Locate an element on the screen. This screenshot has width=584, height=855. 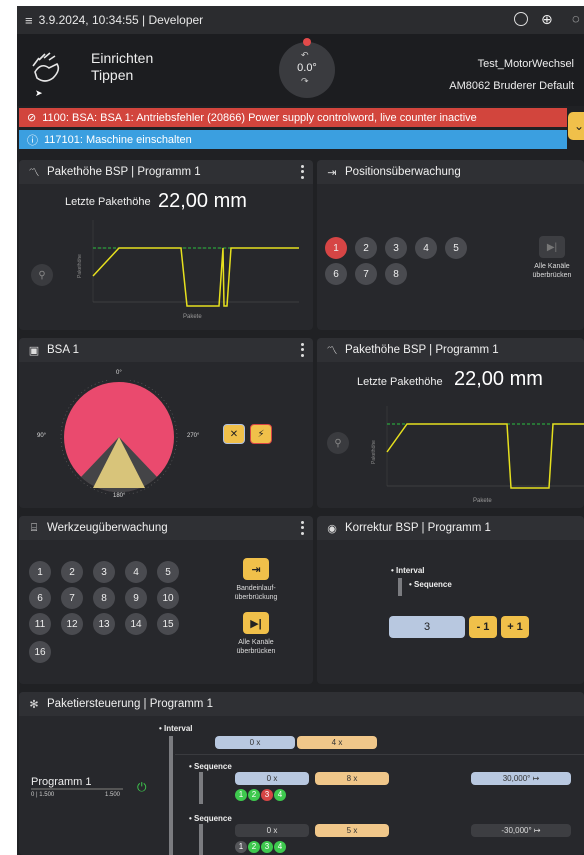
angle-right: 270° is located at coordinates (193, 436).